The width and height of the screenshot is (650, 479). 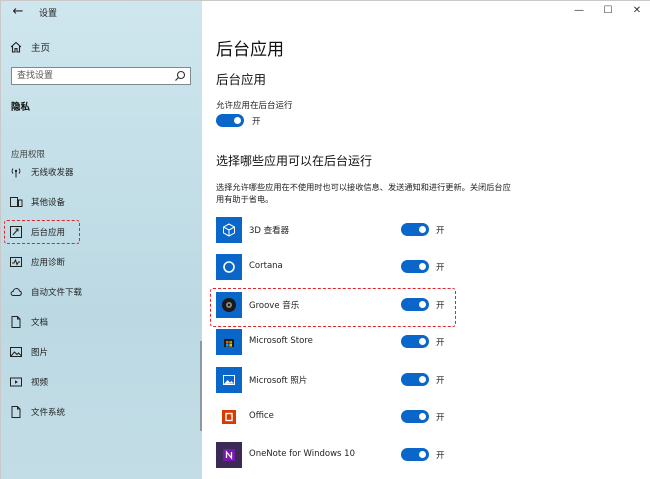 What do you see at coordinates (16, 352) in the screenshot?
I see `picture-icon` at bounding box center [16, 352].